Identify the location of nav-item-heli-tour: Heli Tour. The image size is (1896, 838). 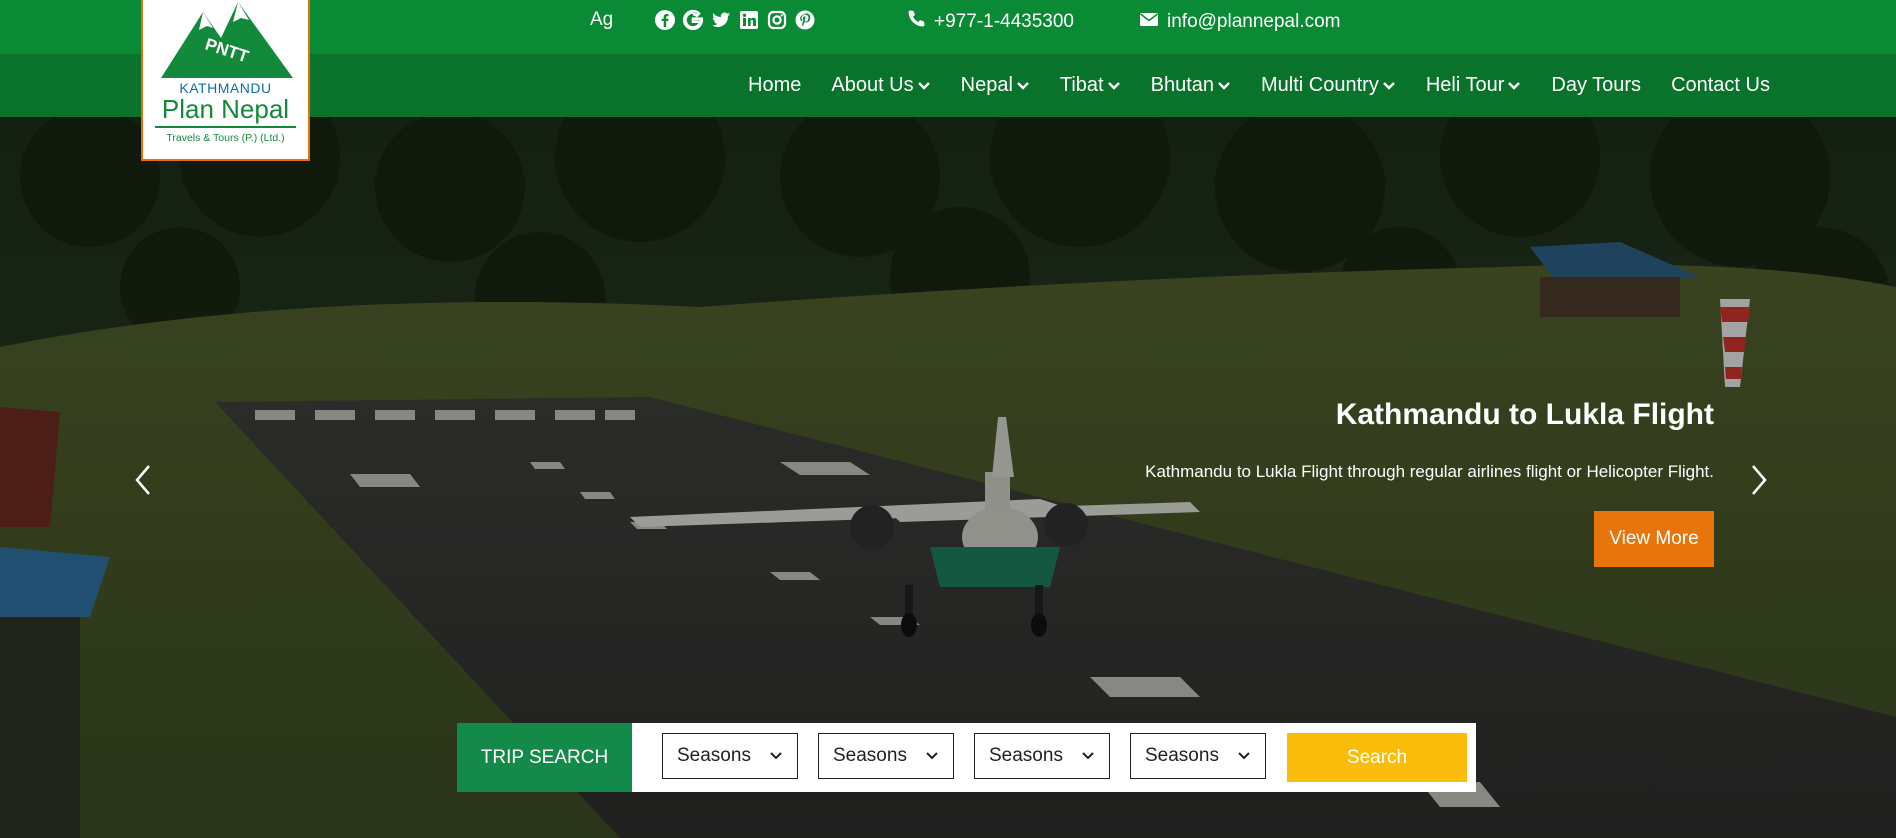
(1474, 85).